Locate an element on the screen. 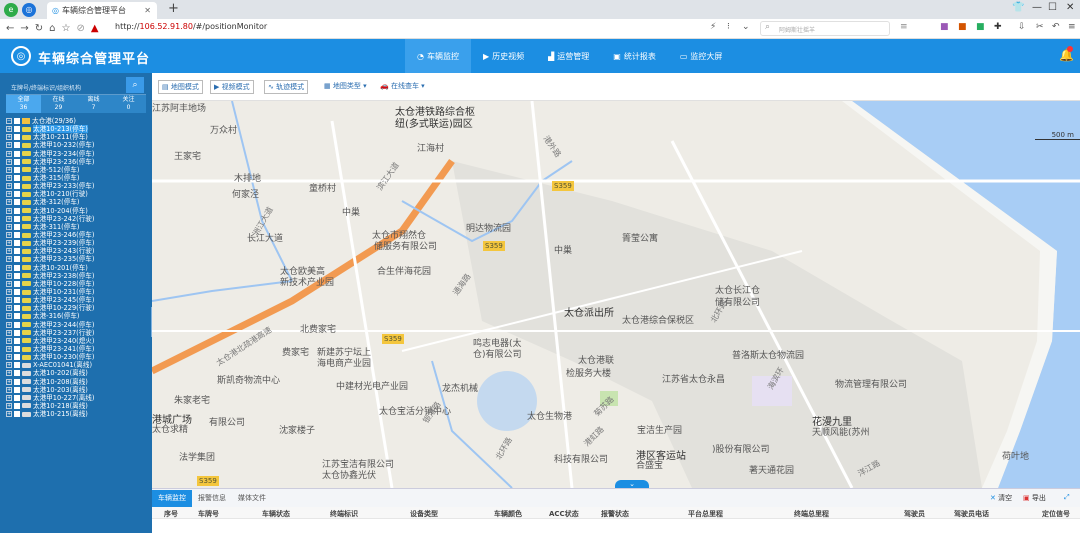 This screenshot has width=1080, height=533. vehicle-tree-item: + 太港甲23-236(停车) is located at coordinates (78, 162).